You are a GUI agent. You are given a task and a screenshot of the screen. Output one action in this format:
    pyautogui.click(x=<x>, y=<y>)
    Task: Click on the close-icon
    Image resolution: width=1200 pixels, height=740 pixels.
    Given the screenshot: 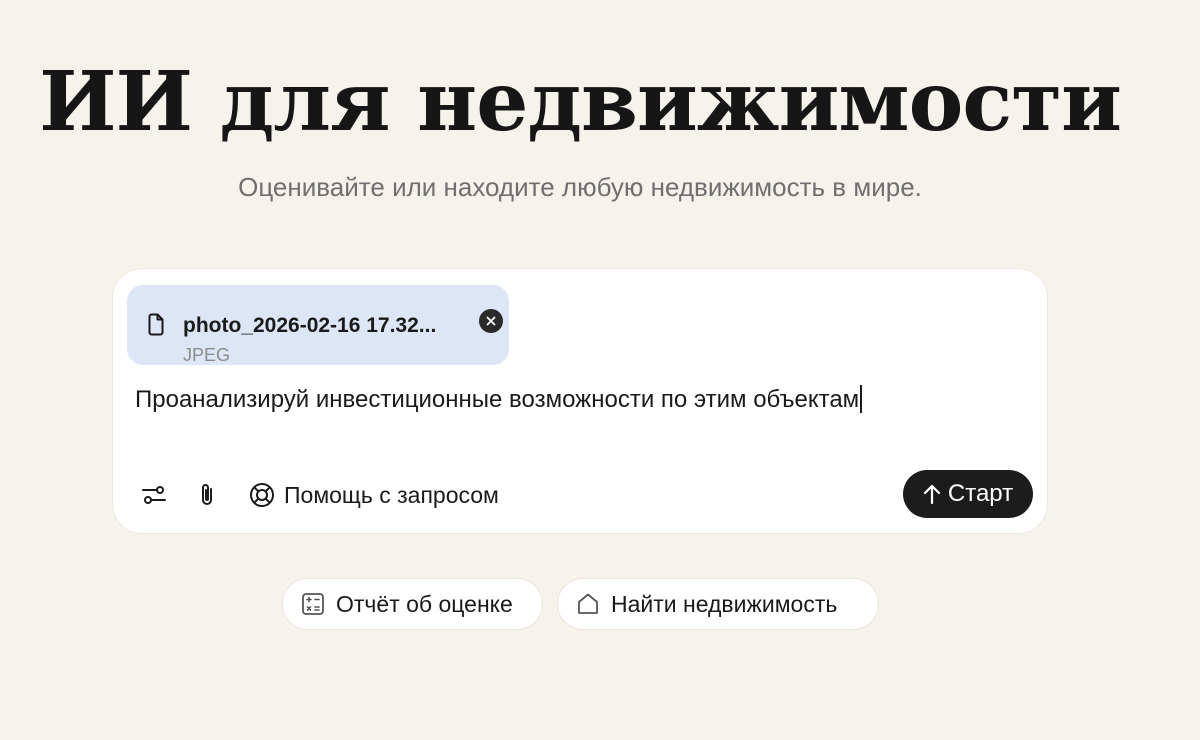 What is the action you would take?
    pyautogui.click(x=491, y=321)
    